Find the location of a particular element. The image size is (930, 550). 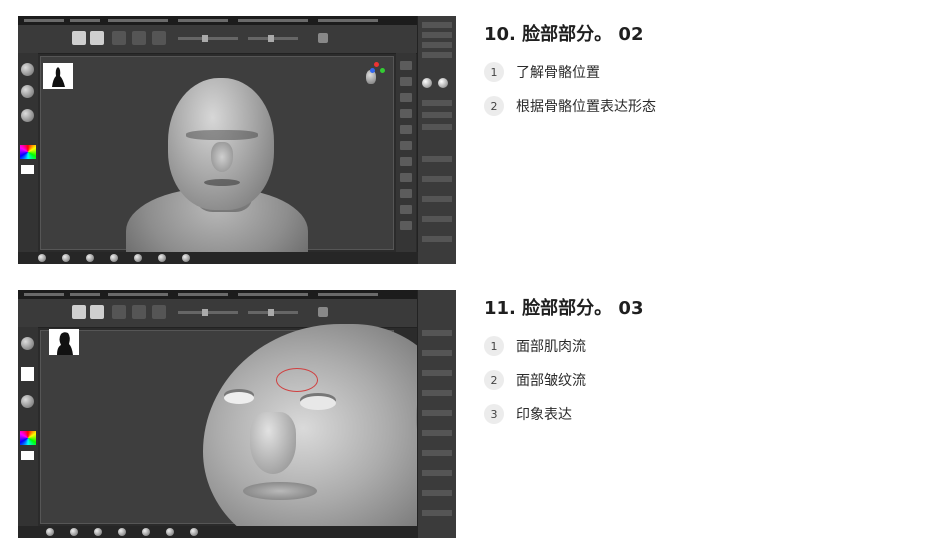

list-item-text: 印象表达 is located at coordinates (544, 415).